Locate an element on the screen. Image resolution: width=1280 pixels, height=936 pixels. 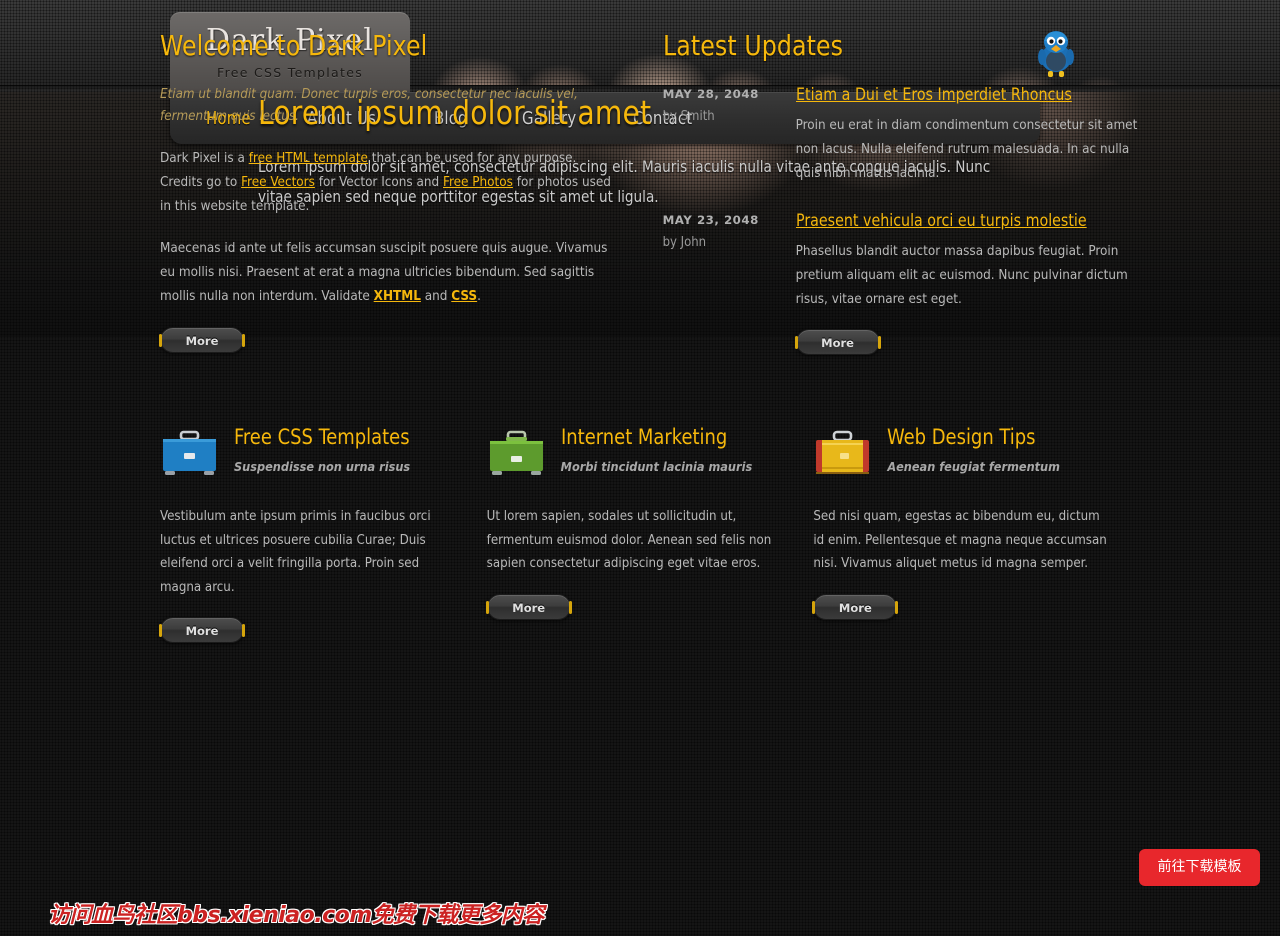
green-briefcase-icon is located at coordinates (516, 454).